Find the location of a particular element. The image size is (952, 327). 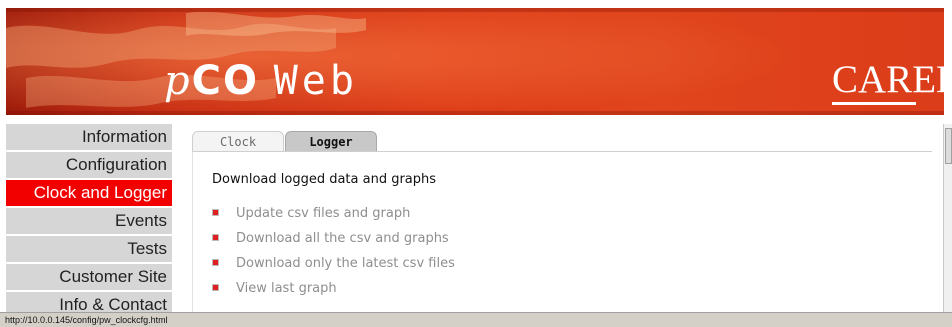

download-latest-csv-link: Download only the latest csv files is located at coordinates (345, 264).